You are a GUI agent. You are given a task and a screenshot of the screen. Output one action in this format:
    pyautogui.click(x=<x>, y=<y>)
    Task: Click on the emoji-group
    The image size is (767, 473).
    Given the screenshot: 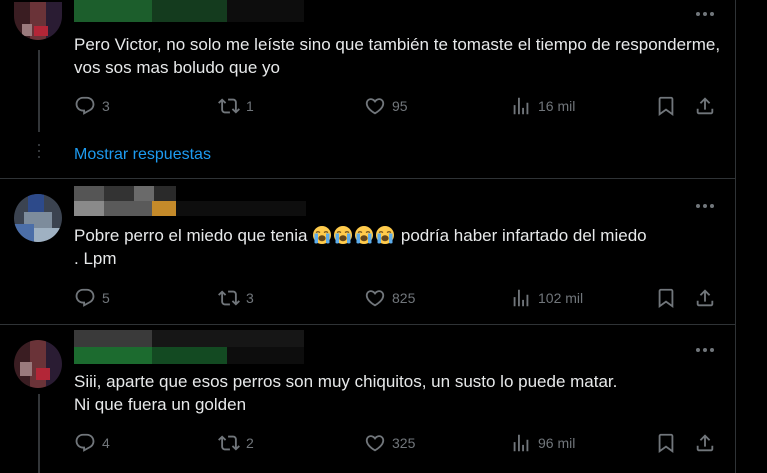 What is the action you would take?
    pyautogui.click(x=354, y=235)
    